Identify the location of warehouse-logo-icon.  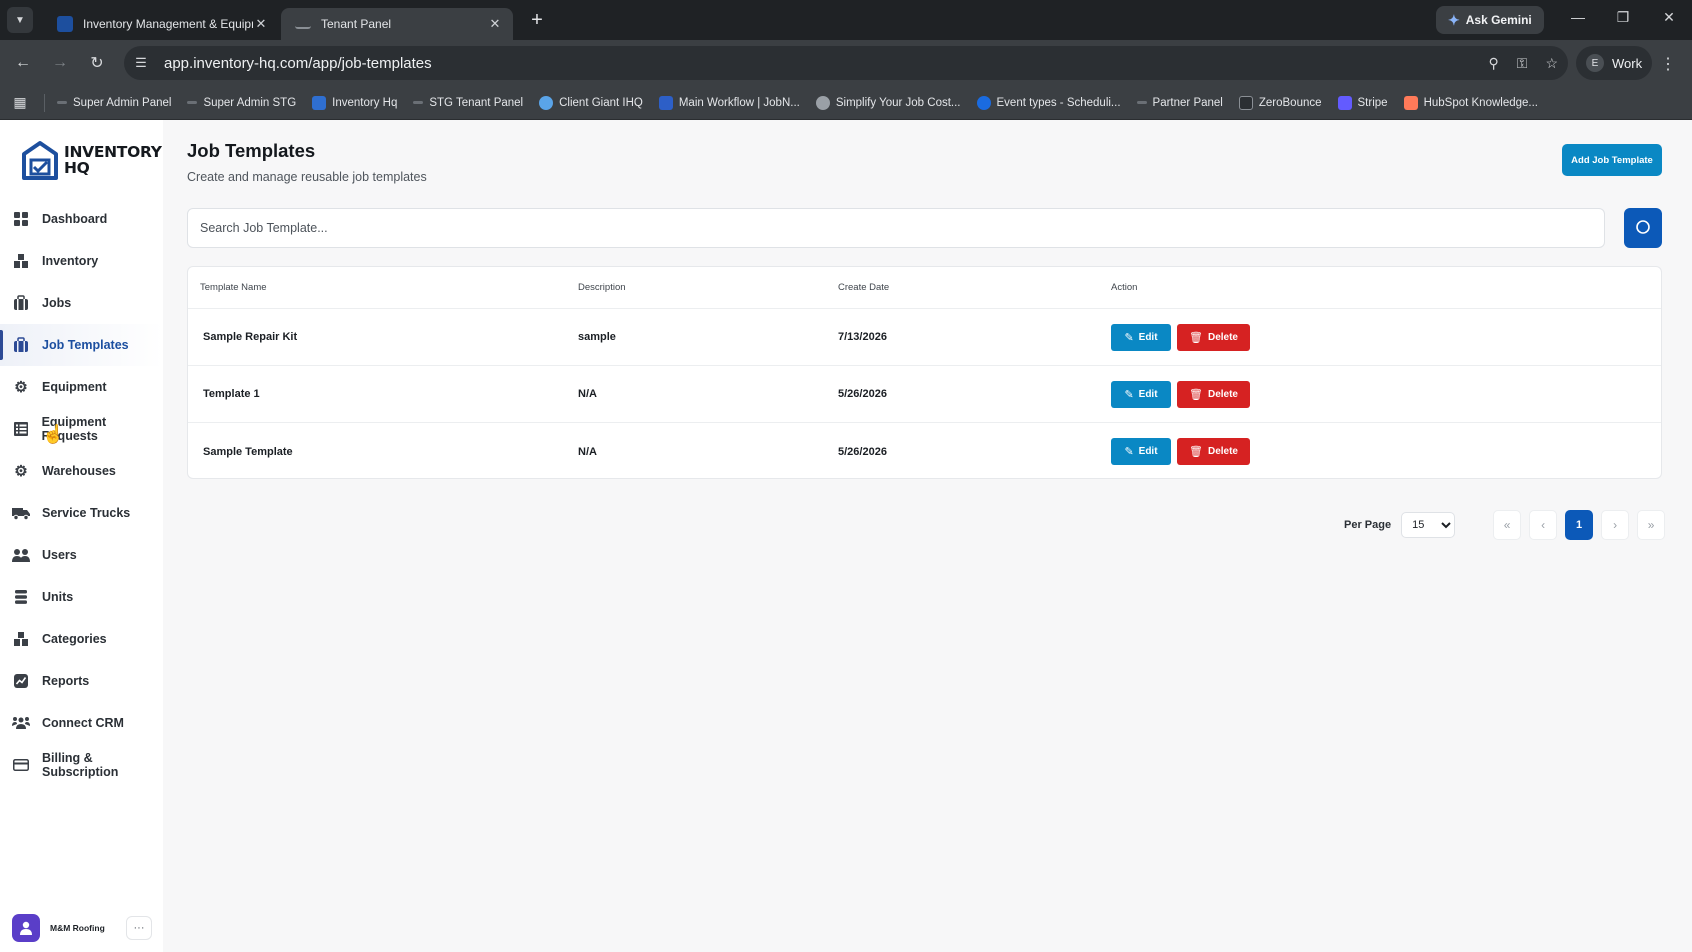
(40, 160).